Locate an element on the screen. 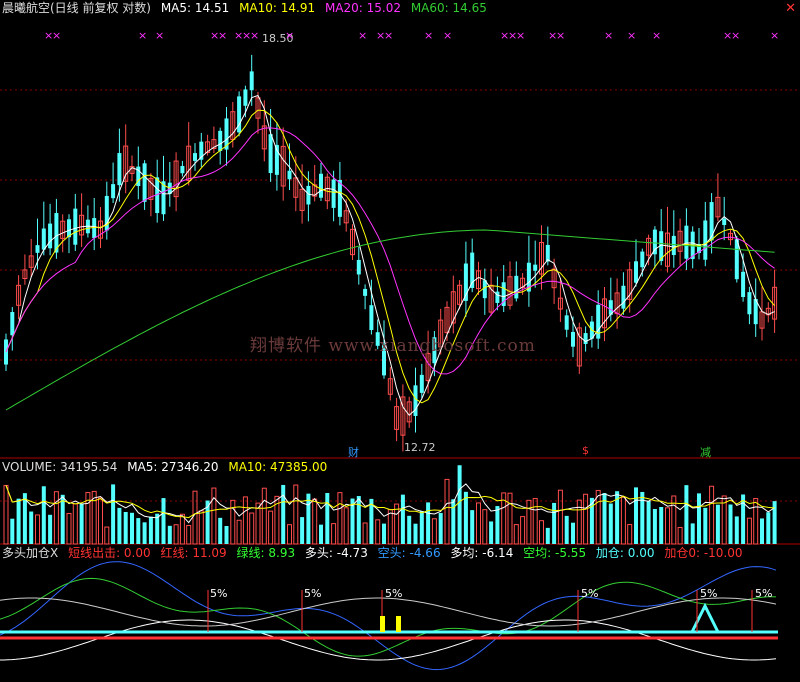 The width and height of the screenshot is (800, 682). indicator-bull: 多头: -4.73 is located at coordinates (336, 553).